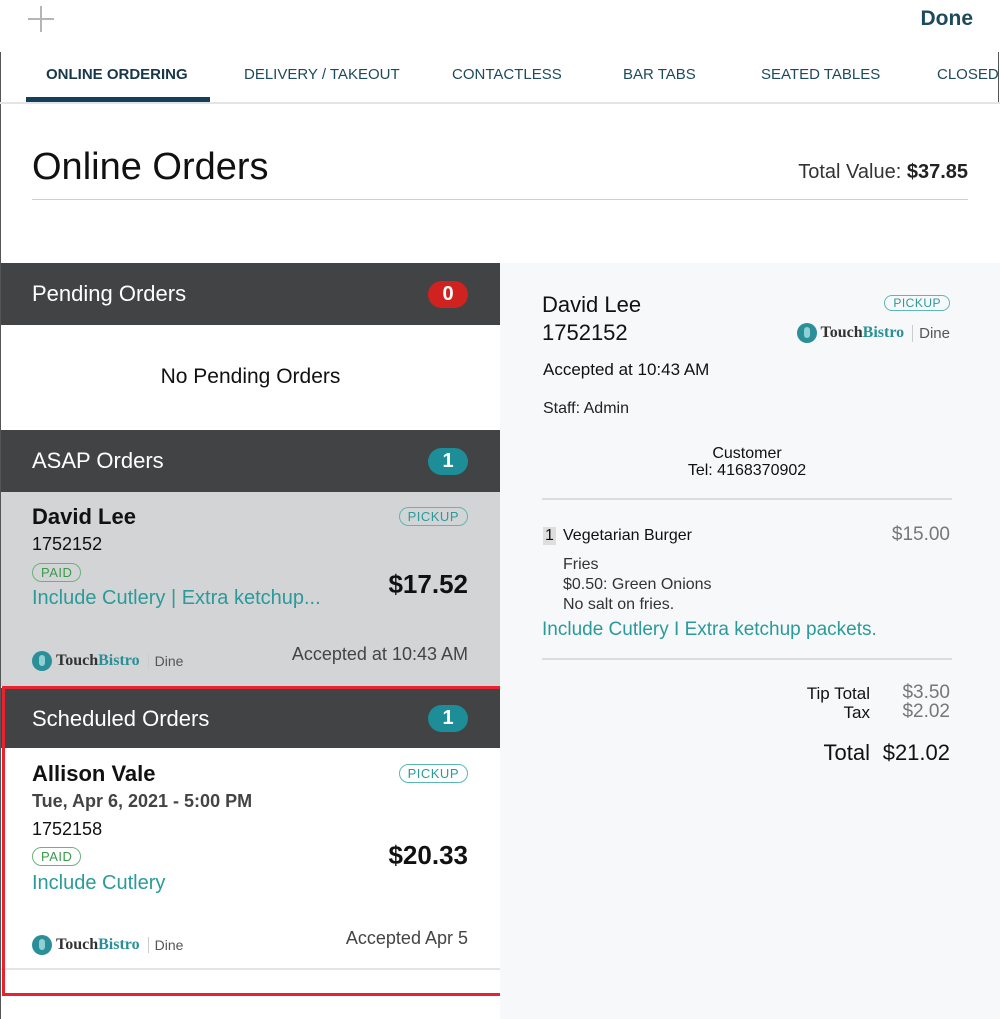 The width and height of the screenshot is (1000, 1019). I want to click on empty-state-text: No Pending Orders, so click(250, 376).